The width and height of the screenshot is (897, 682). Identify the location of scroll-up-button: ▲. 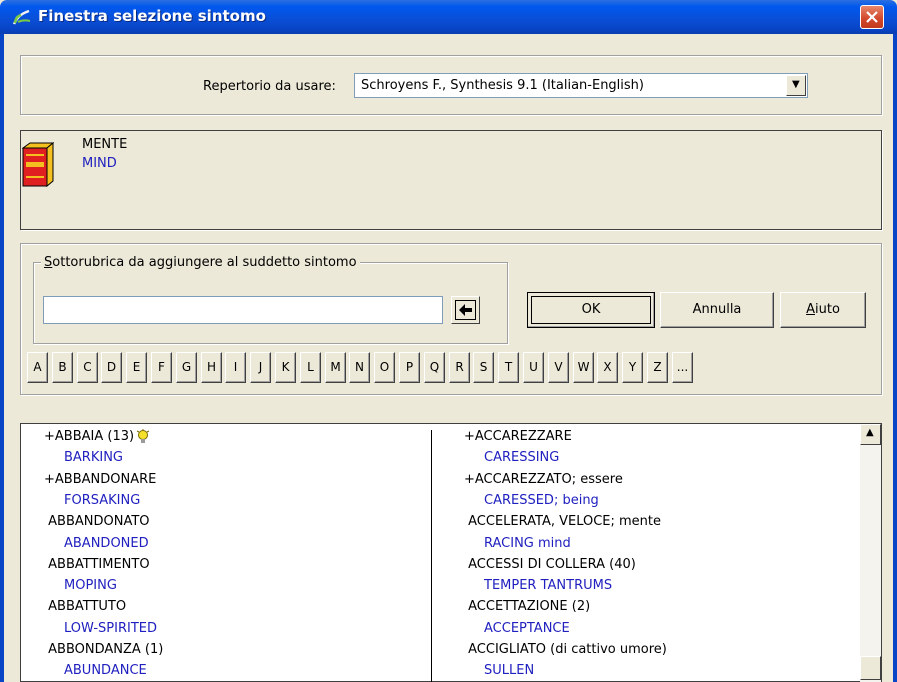
(870, 434).